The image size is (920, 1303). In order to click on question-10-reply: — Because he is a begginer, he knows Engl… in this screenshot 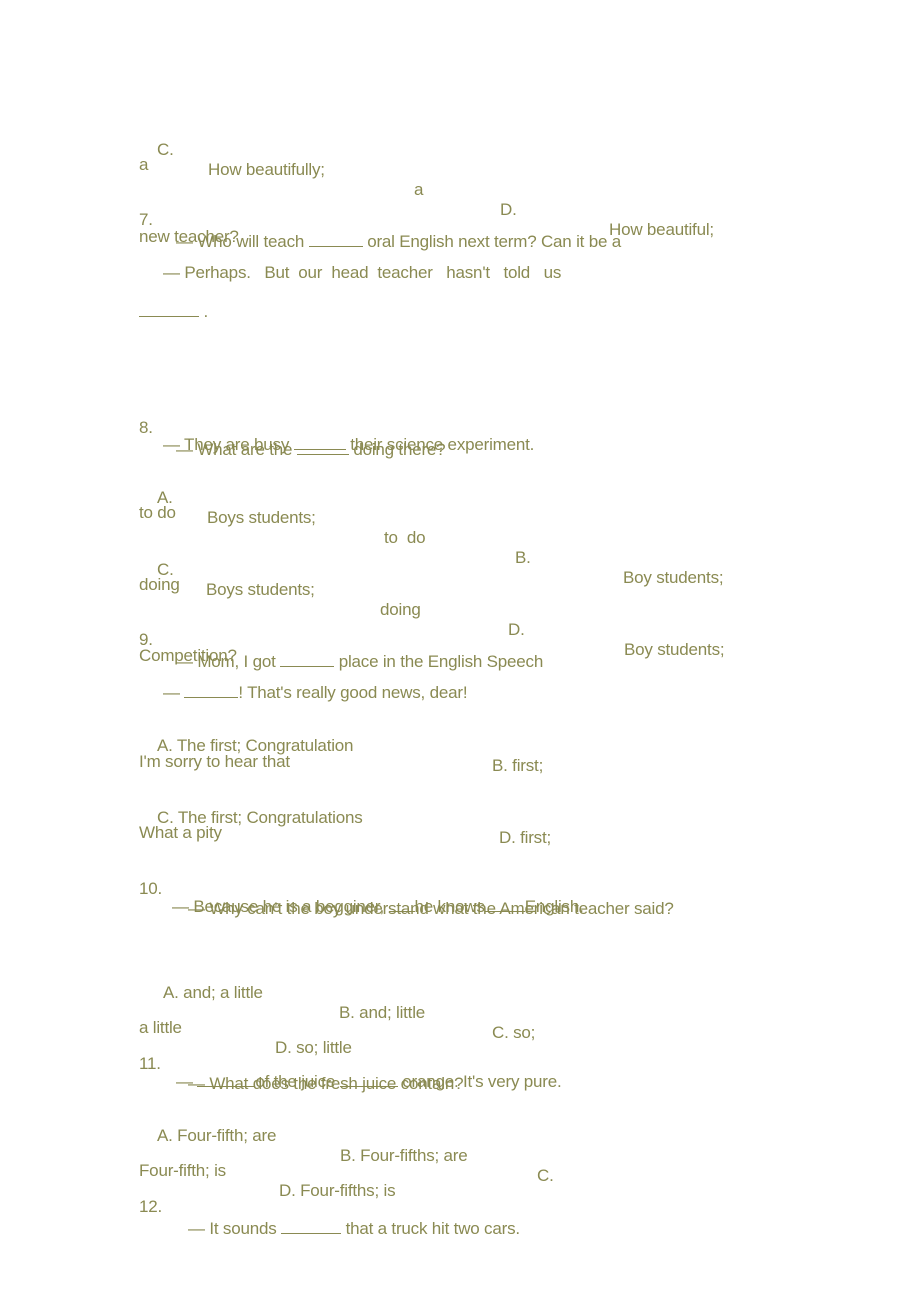, I will do `click(378, 906)`.